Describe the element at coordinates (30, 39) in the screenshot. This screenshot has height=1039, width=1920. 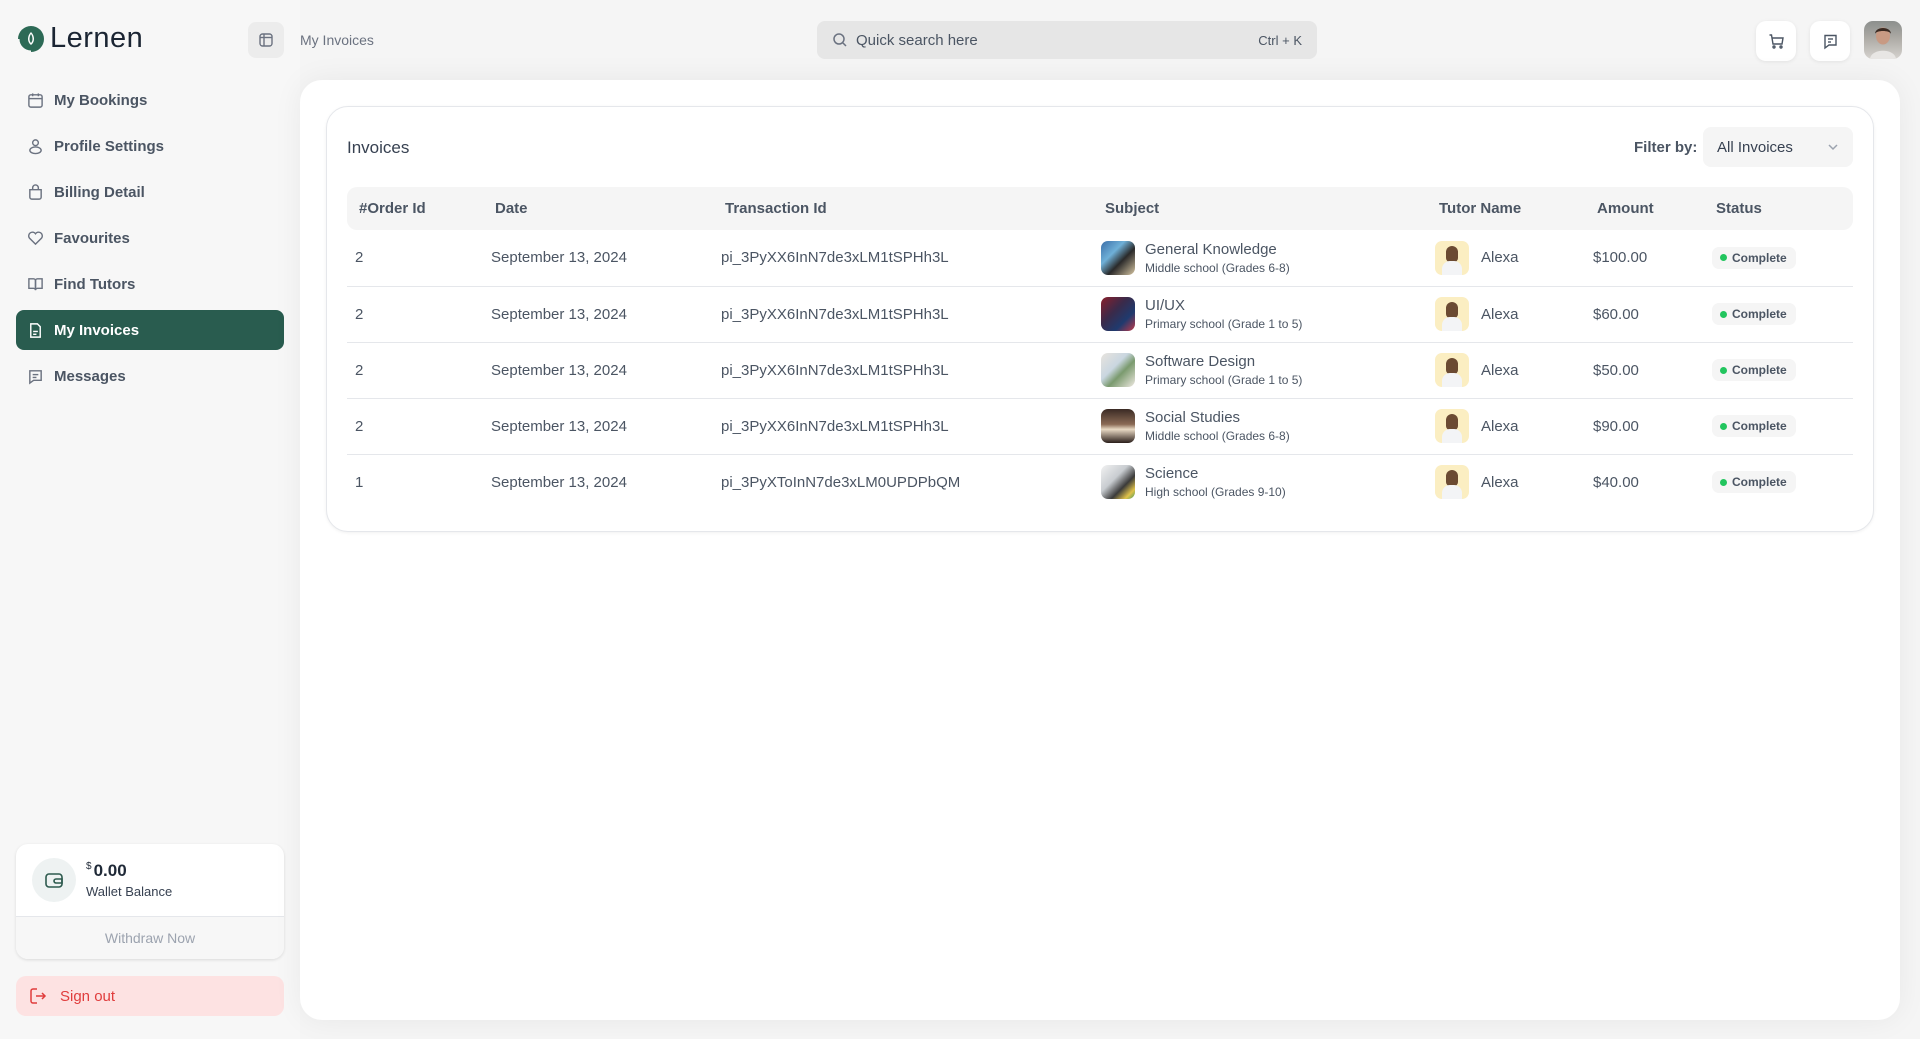
I see `logo-icon` at that location.